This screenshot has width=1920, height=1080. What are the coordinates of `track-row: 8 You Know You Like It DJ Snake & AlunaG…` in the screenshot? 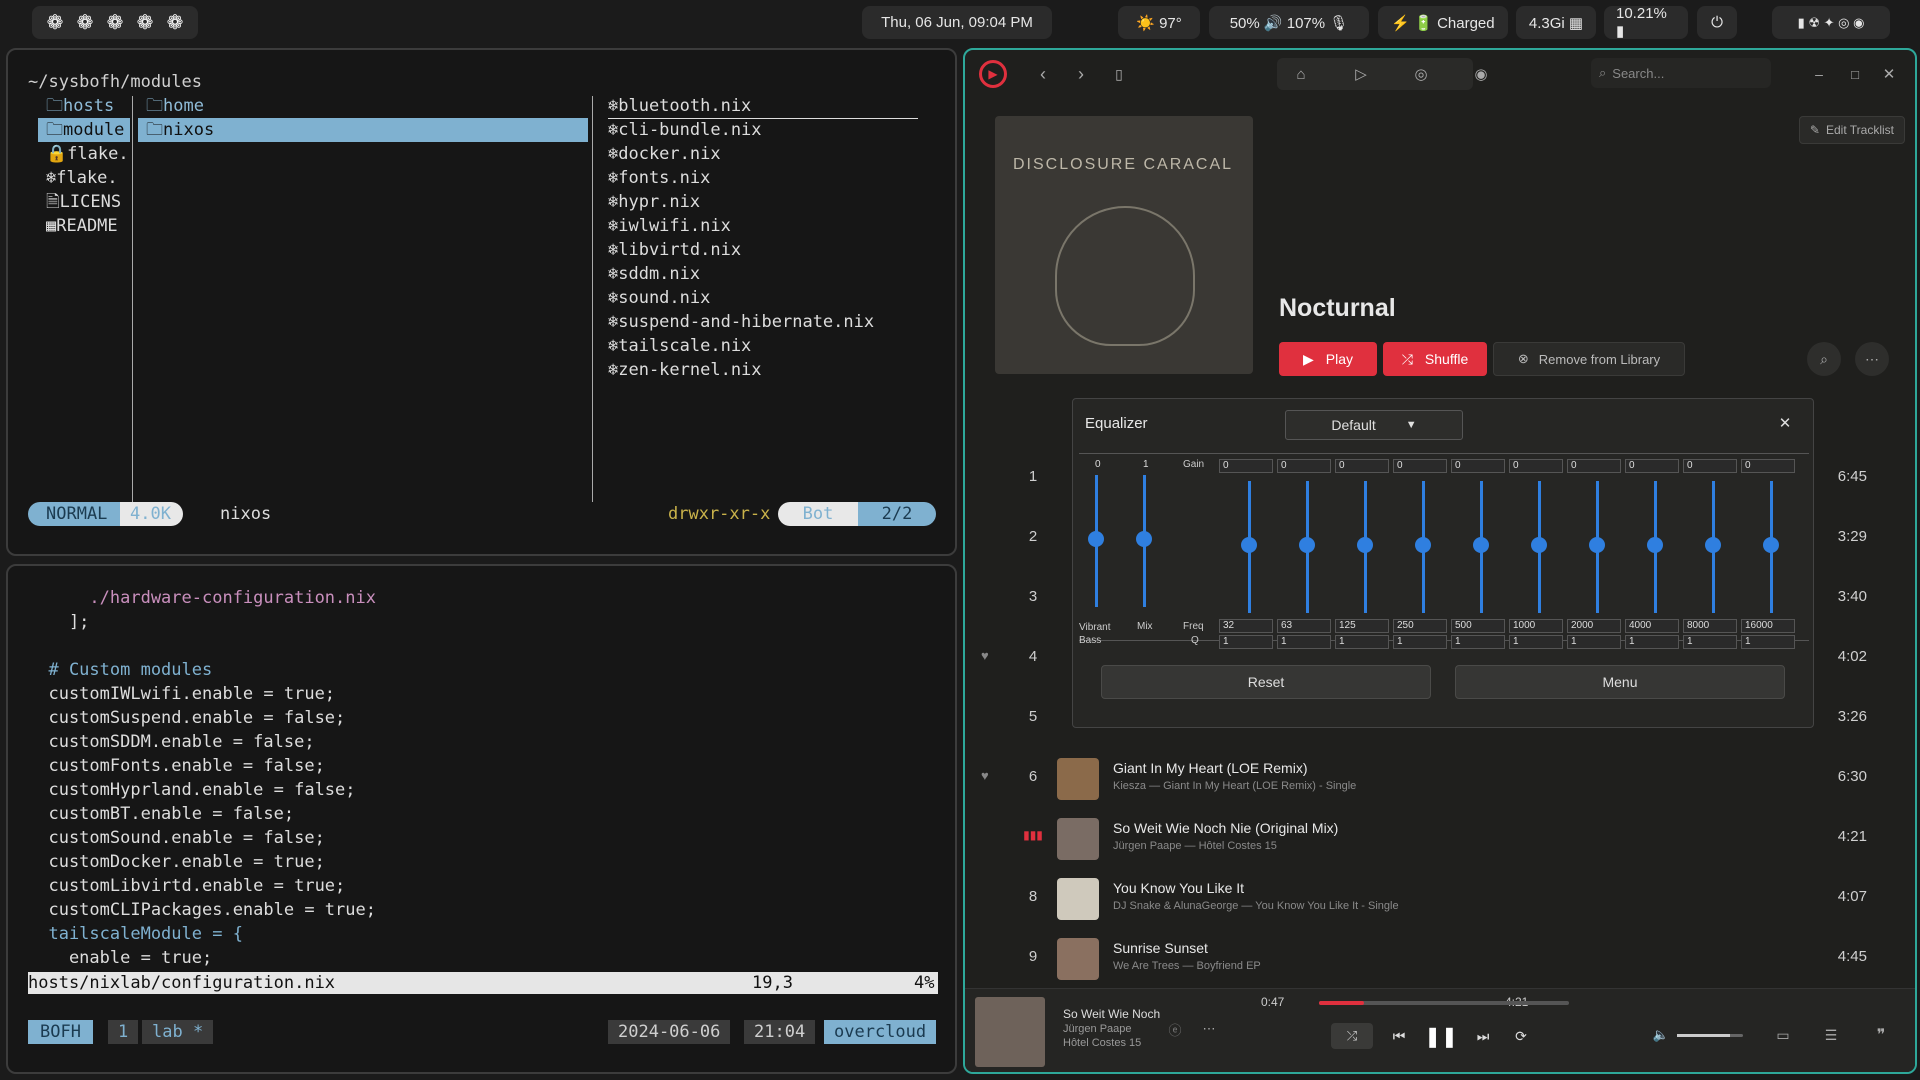 It's located at (1440, 898).